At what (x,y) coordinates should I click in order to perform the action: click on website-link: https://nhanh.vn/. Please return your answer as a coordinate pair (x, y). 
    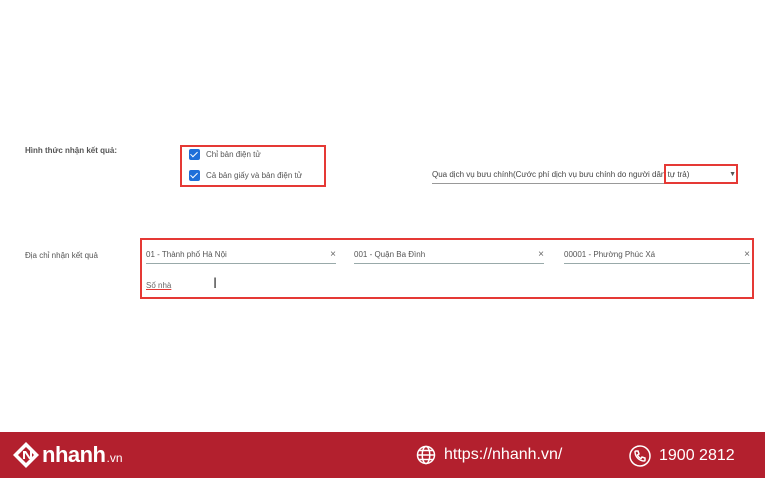
    Looking at the image, I should click on (489, 455).